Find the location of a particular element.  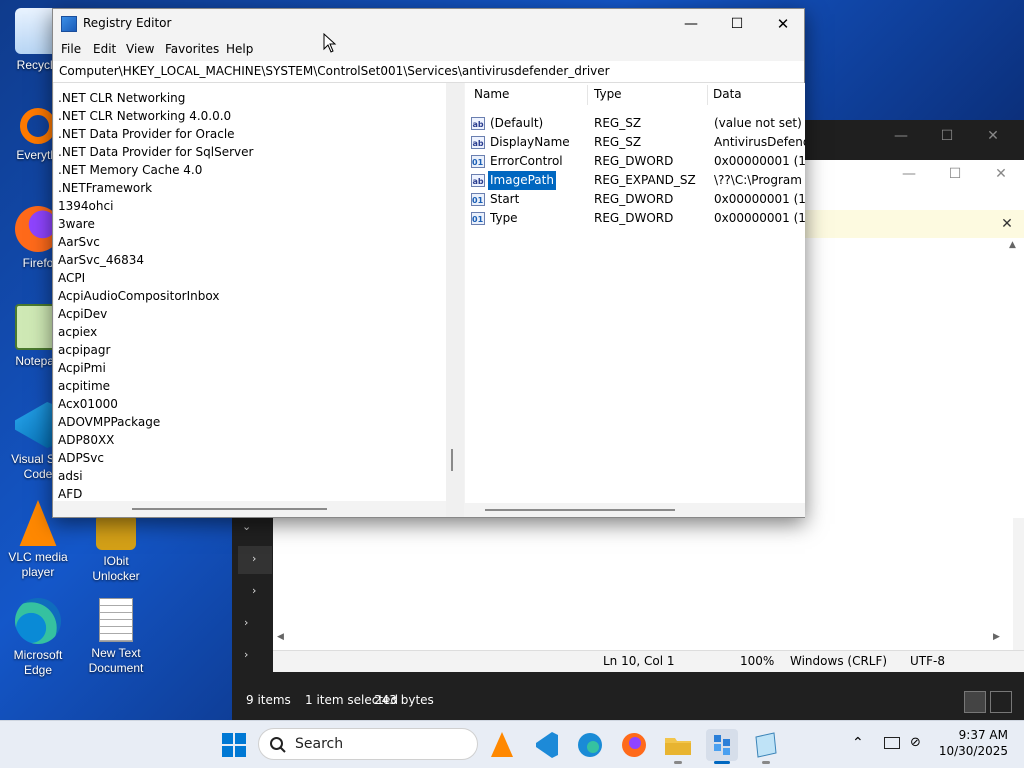

tree-item: acpitime is located at coordinates (84, 386).